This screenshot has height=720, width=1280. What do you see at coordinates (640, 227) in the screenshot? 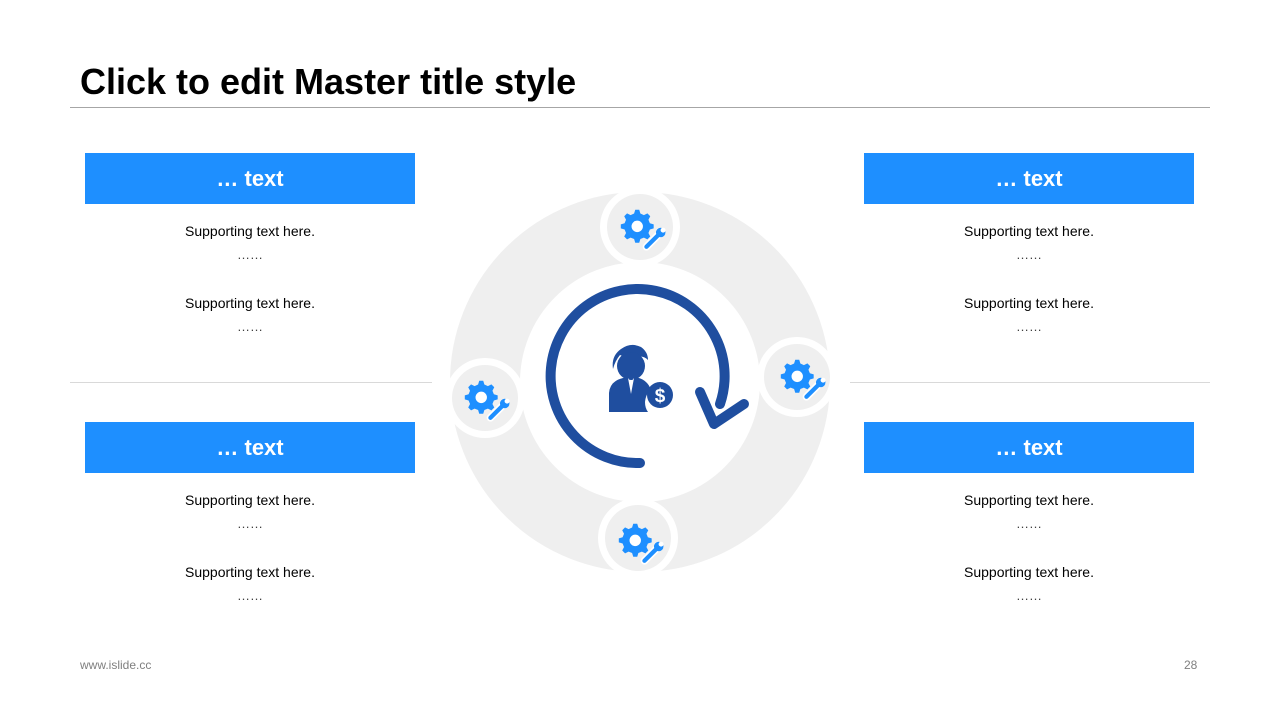
I see `cycle-node-top` at bounding box center [640, 227].